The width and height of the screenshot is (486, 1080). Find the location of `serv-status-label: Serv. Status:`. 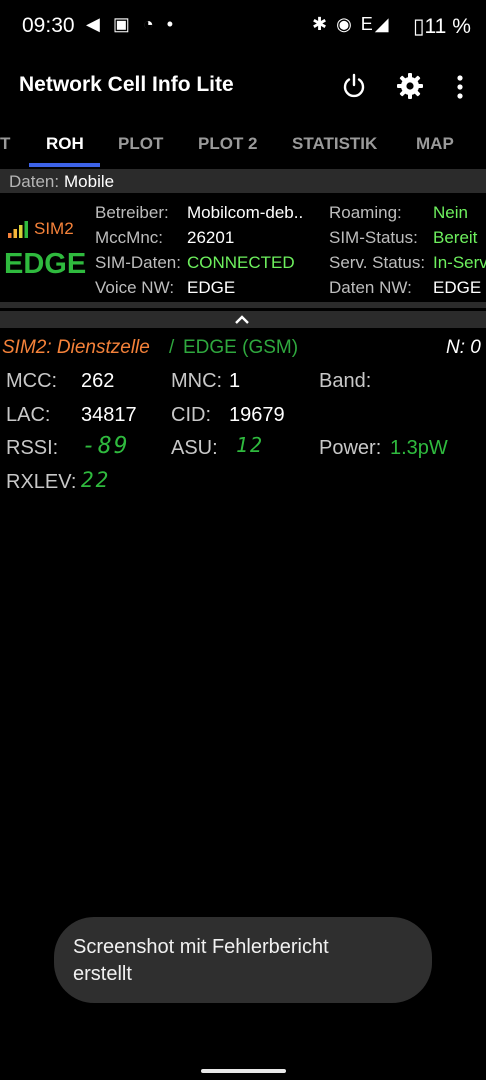

serv-status-label: Serv. Status: is located at coordinates (377, 262).